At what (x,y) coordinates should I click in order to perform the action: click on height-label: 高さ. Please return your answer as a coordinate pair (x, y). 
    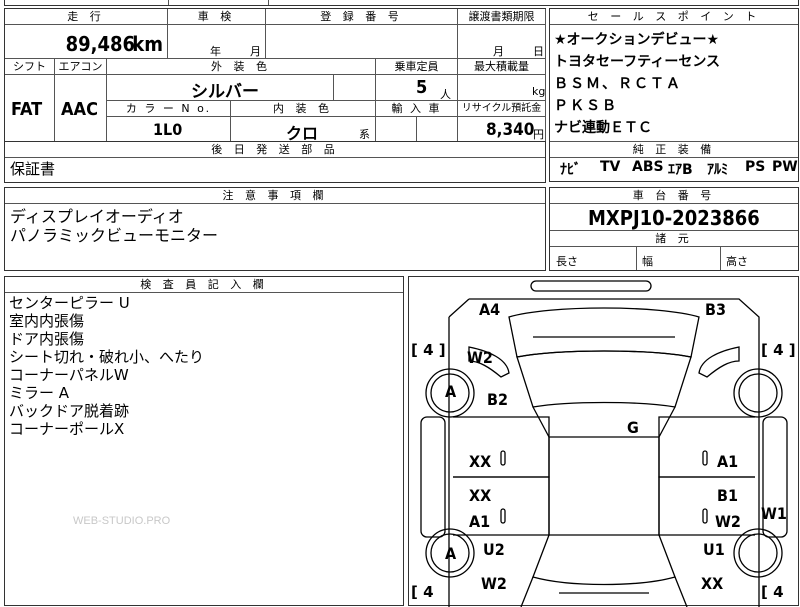
    Looking at the image, I should click on (737, 261).